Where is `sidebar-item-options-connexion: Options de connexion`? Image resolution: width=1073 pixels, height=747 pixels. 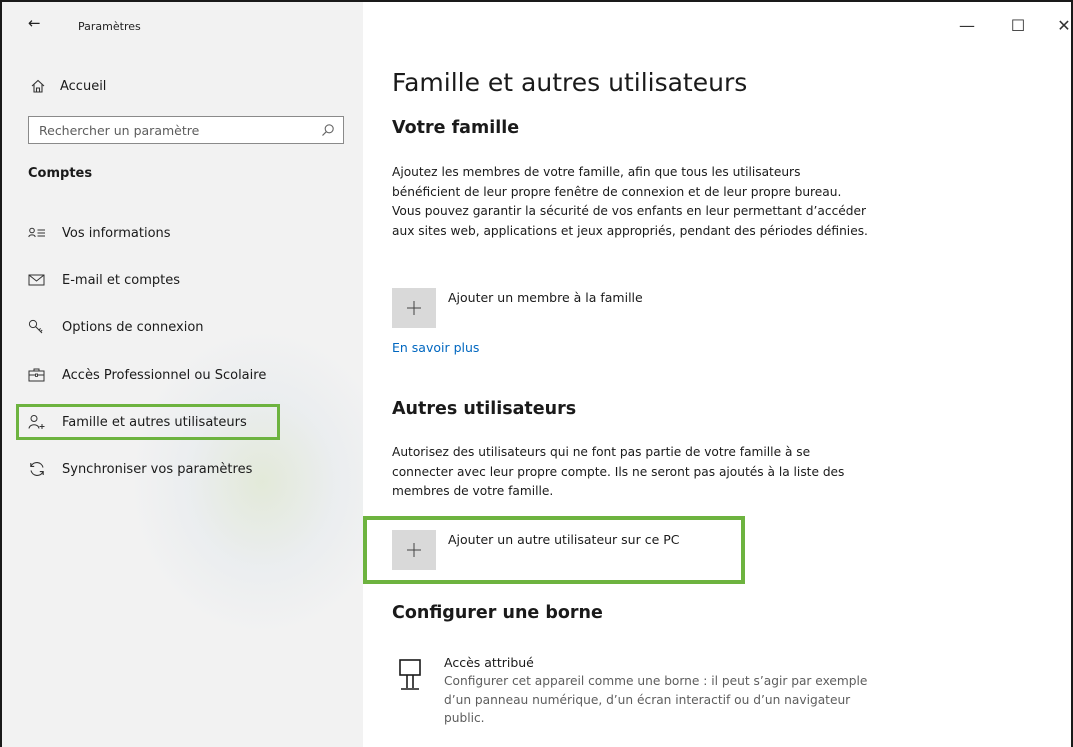
sidebar-item-options-connexion: Options de connexion is located at coordinates (148, 327).